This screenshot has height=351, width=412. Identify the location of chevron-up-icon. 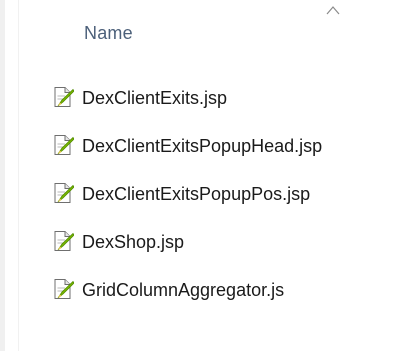
(333, 10).